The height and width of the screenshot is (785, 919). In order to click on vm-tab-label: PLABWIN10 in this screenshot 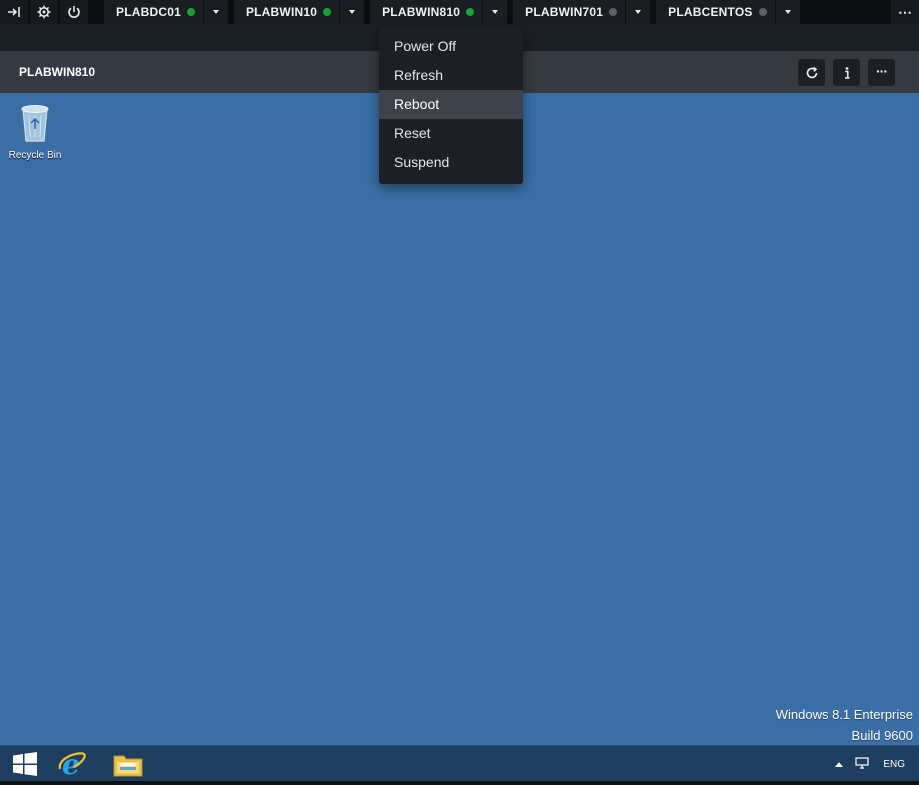, I will do `click(281, 12)`.